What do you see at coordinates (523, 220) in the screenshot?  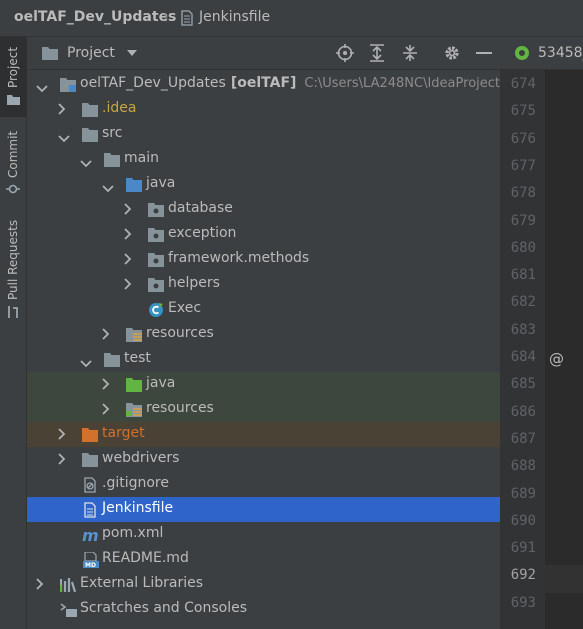 I see `line-number: 679` at bounding box center [523, 220].